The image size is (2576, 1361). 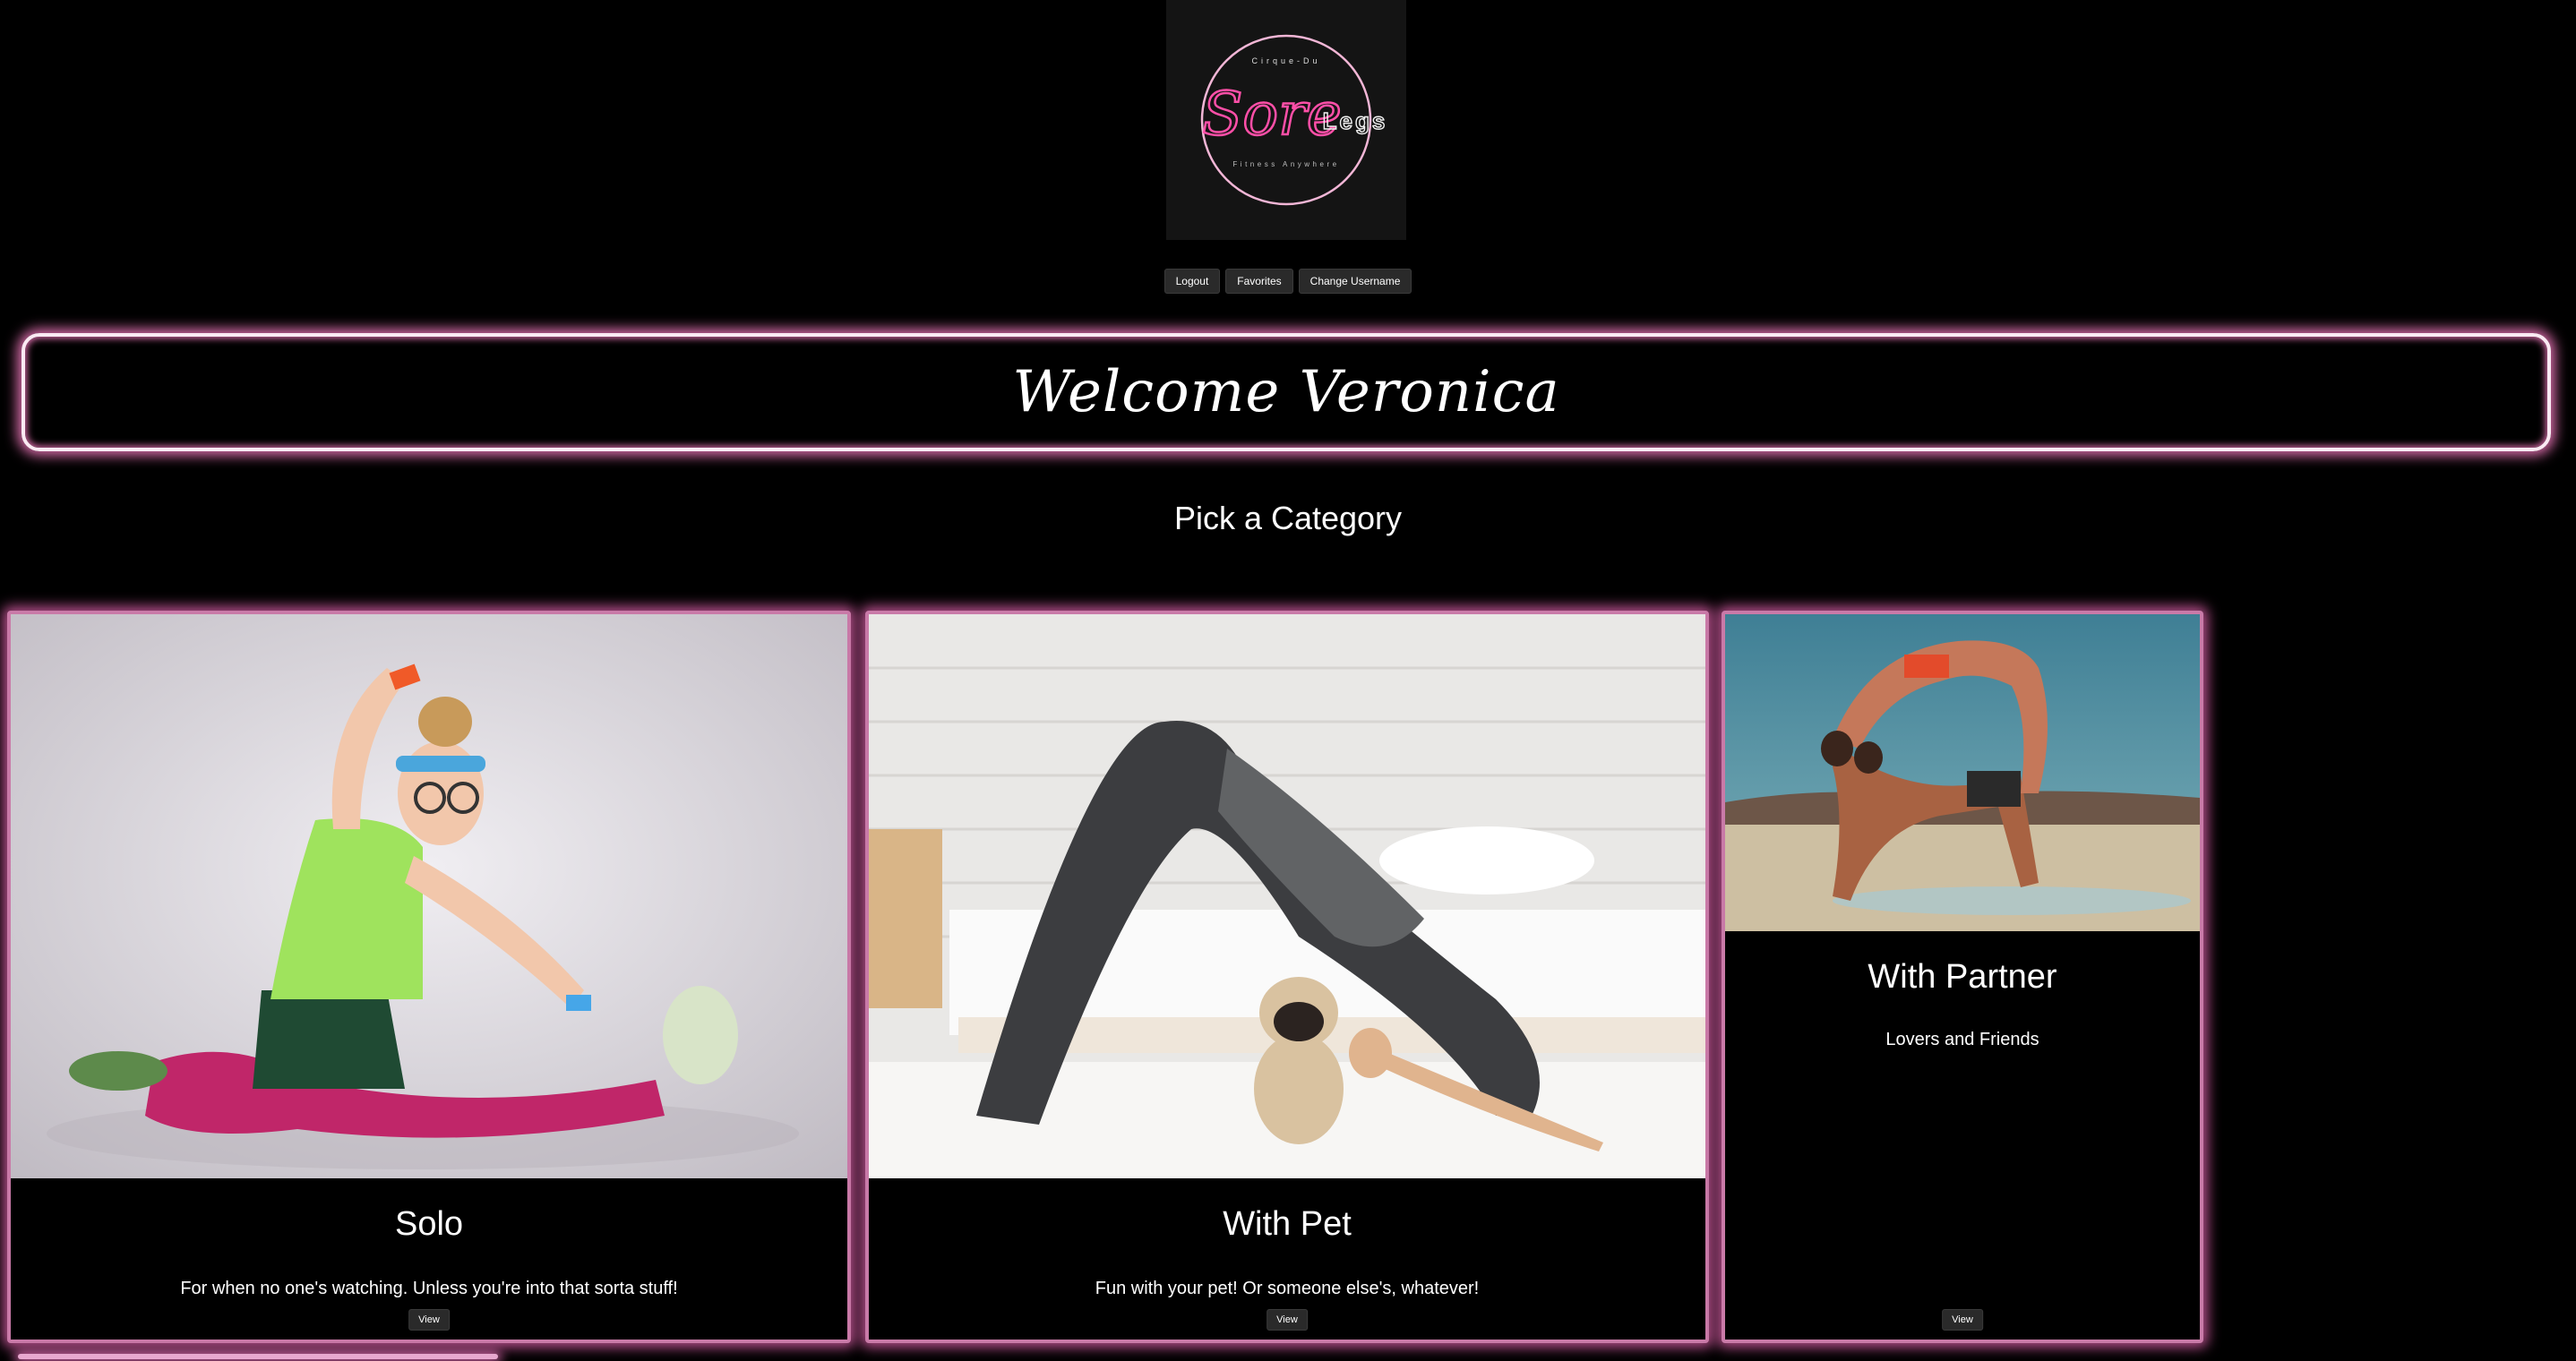 I want to click on partner-acrobatics-beach-photo, so click(x=1962, y=772).